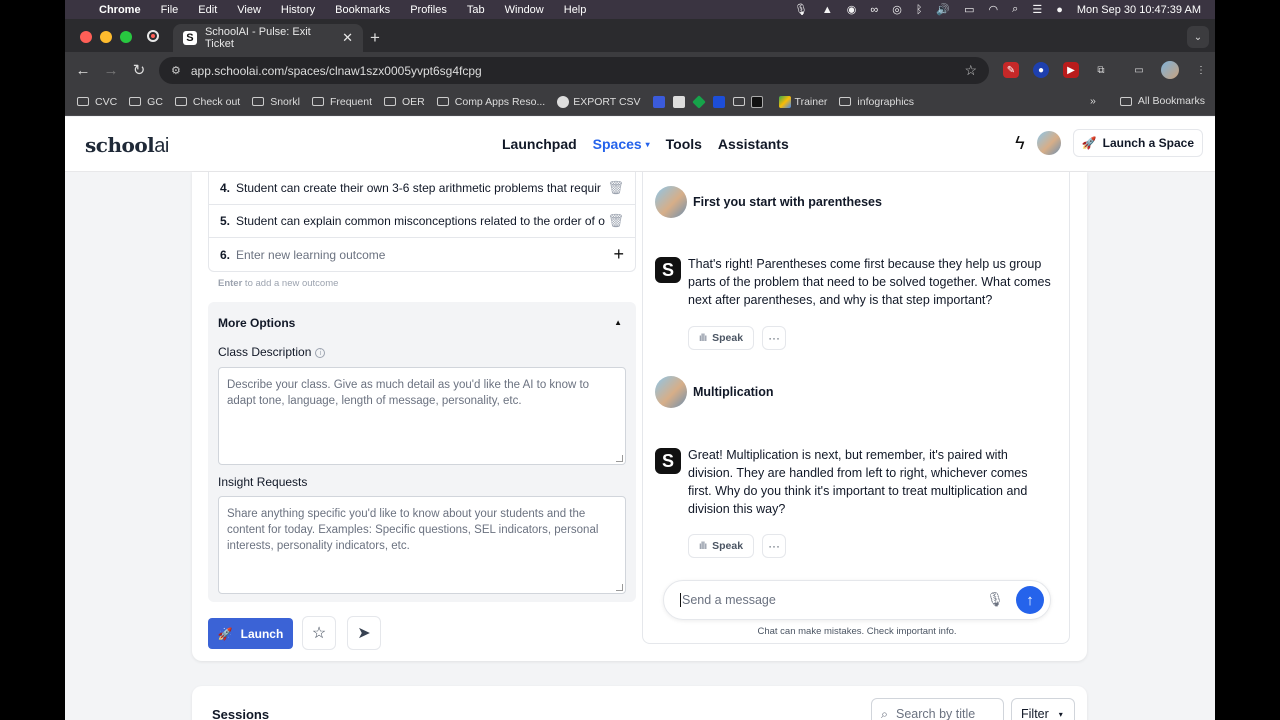 The image size is (1280, 720). What do you see at coordinates (995, 599) in the screenshot?
I see `microphone-icon: 🎙` at bounding box center [995, 599].